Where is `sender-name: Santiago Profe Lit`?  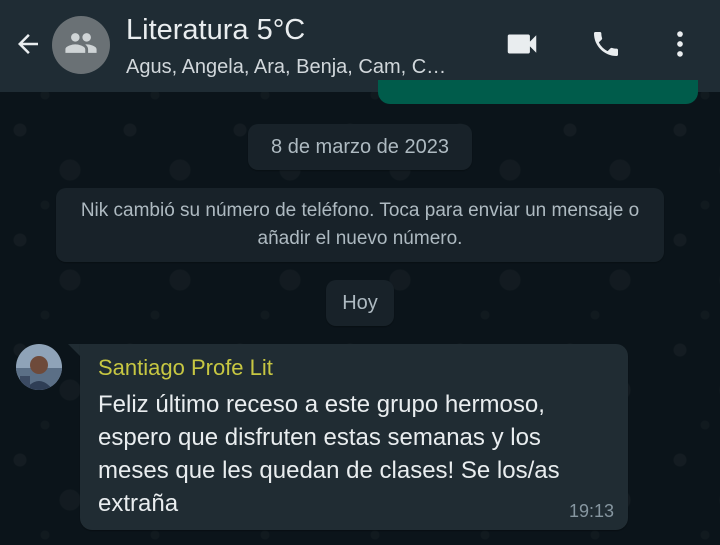 sender-name: Santiago Profe Lit is located at coordinates (185, 368).